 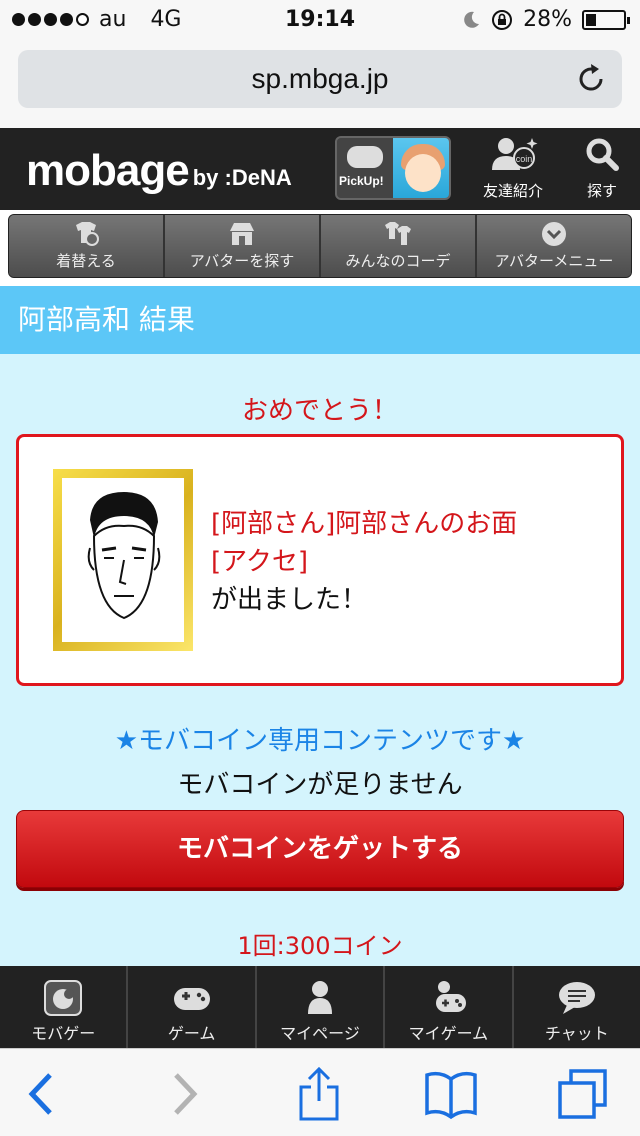 What do you see at coordinates (364, 524) in the screenshot?
I see `item-name: [阿部さん]阿部さんのお面` at bounding box center [364, 524].